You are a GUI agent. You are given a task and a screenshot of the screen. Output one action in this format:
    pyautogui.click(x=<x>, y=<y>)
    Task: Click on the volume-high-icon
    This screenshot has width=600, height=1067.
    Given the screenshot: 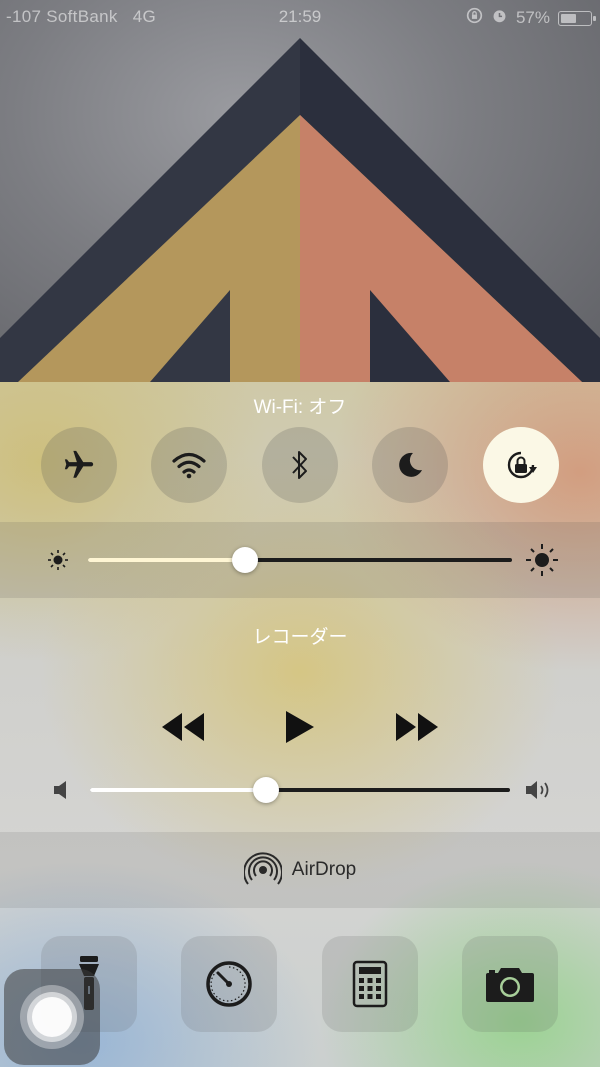 What is the action you would take?
    pyautogui.click(x=539, y=792)
    